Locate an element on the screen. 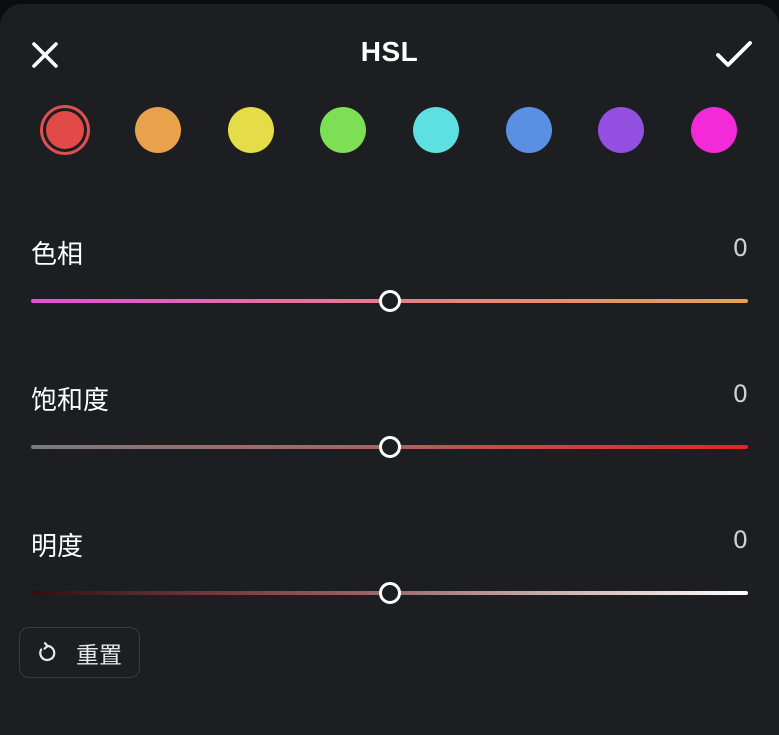 This screenshot has width=779, height=735. lightness-value: 0 is located at coordinates (740, 540).